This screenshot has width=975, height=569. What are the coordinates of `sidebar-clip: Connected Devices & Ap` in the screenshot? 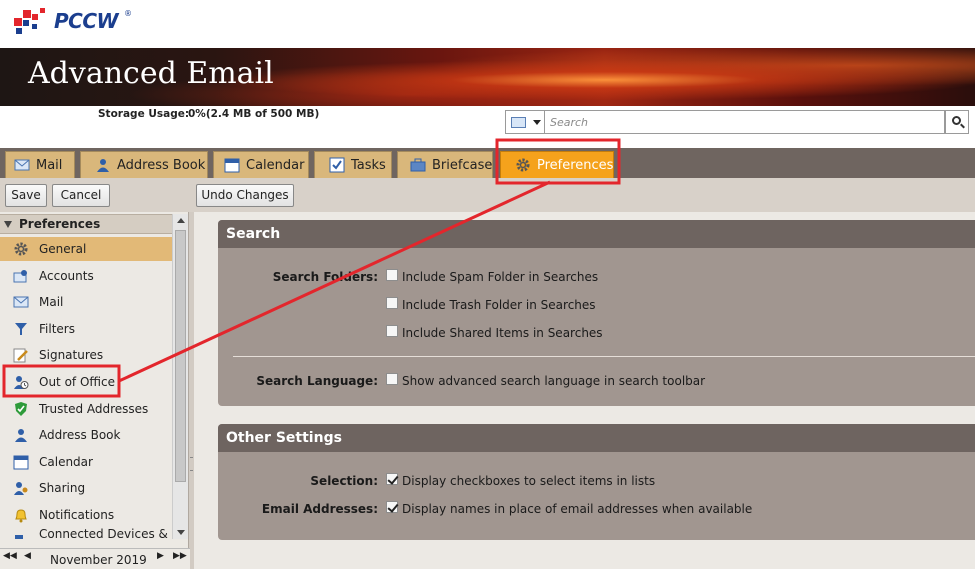 It's located at (86, 533).